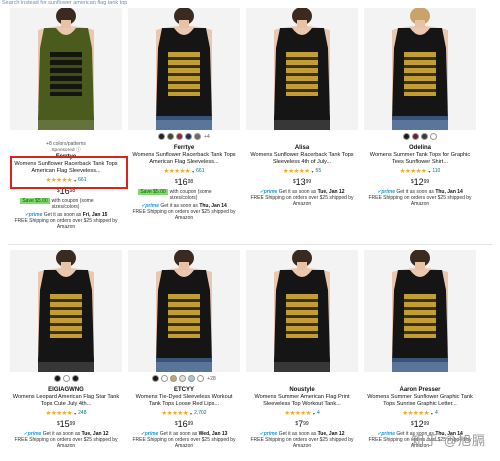 This screenshot has width=500, height=461. What do you see at coordinates (302, 182) in the screenshot?
I see `price: $1399` at bounding box center [302, 182].